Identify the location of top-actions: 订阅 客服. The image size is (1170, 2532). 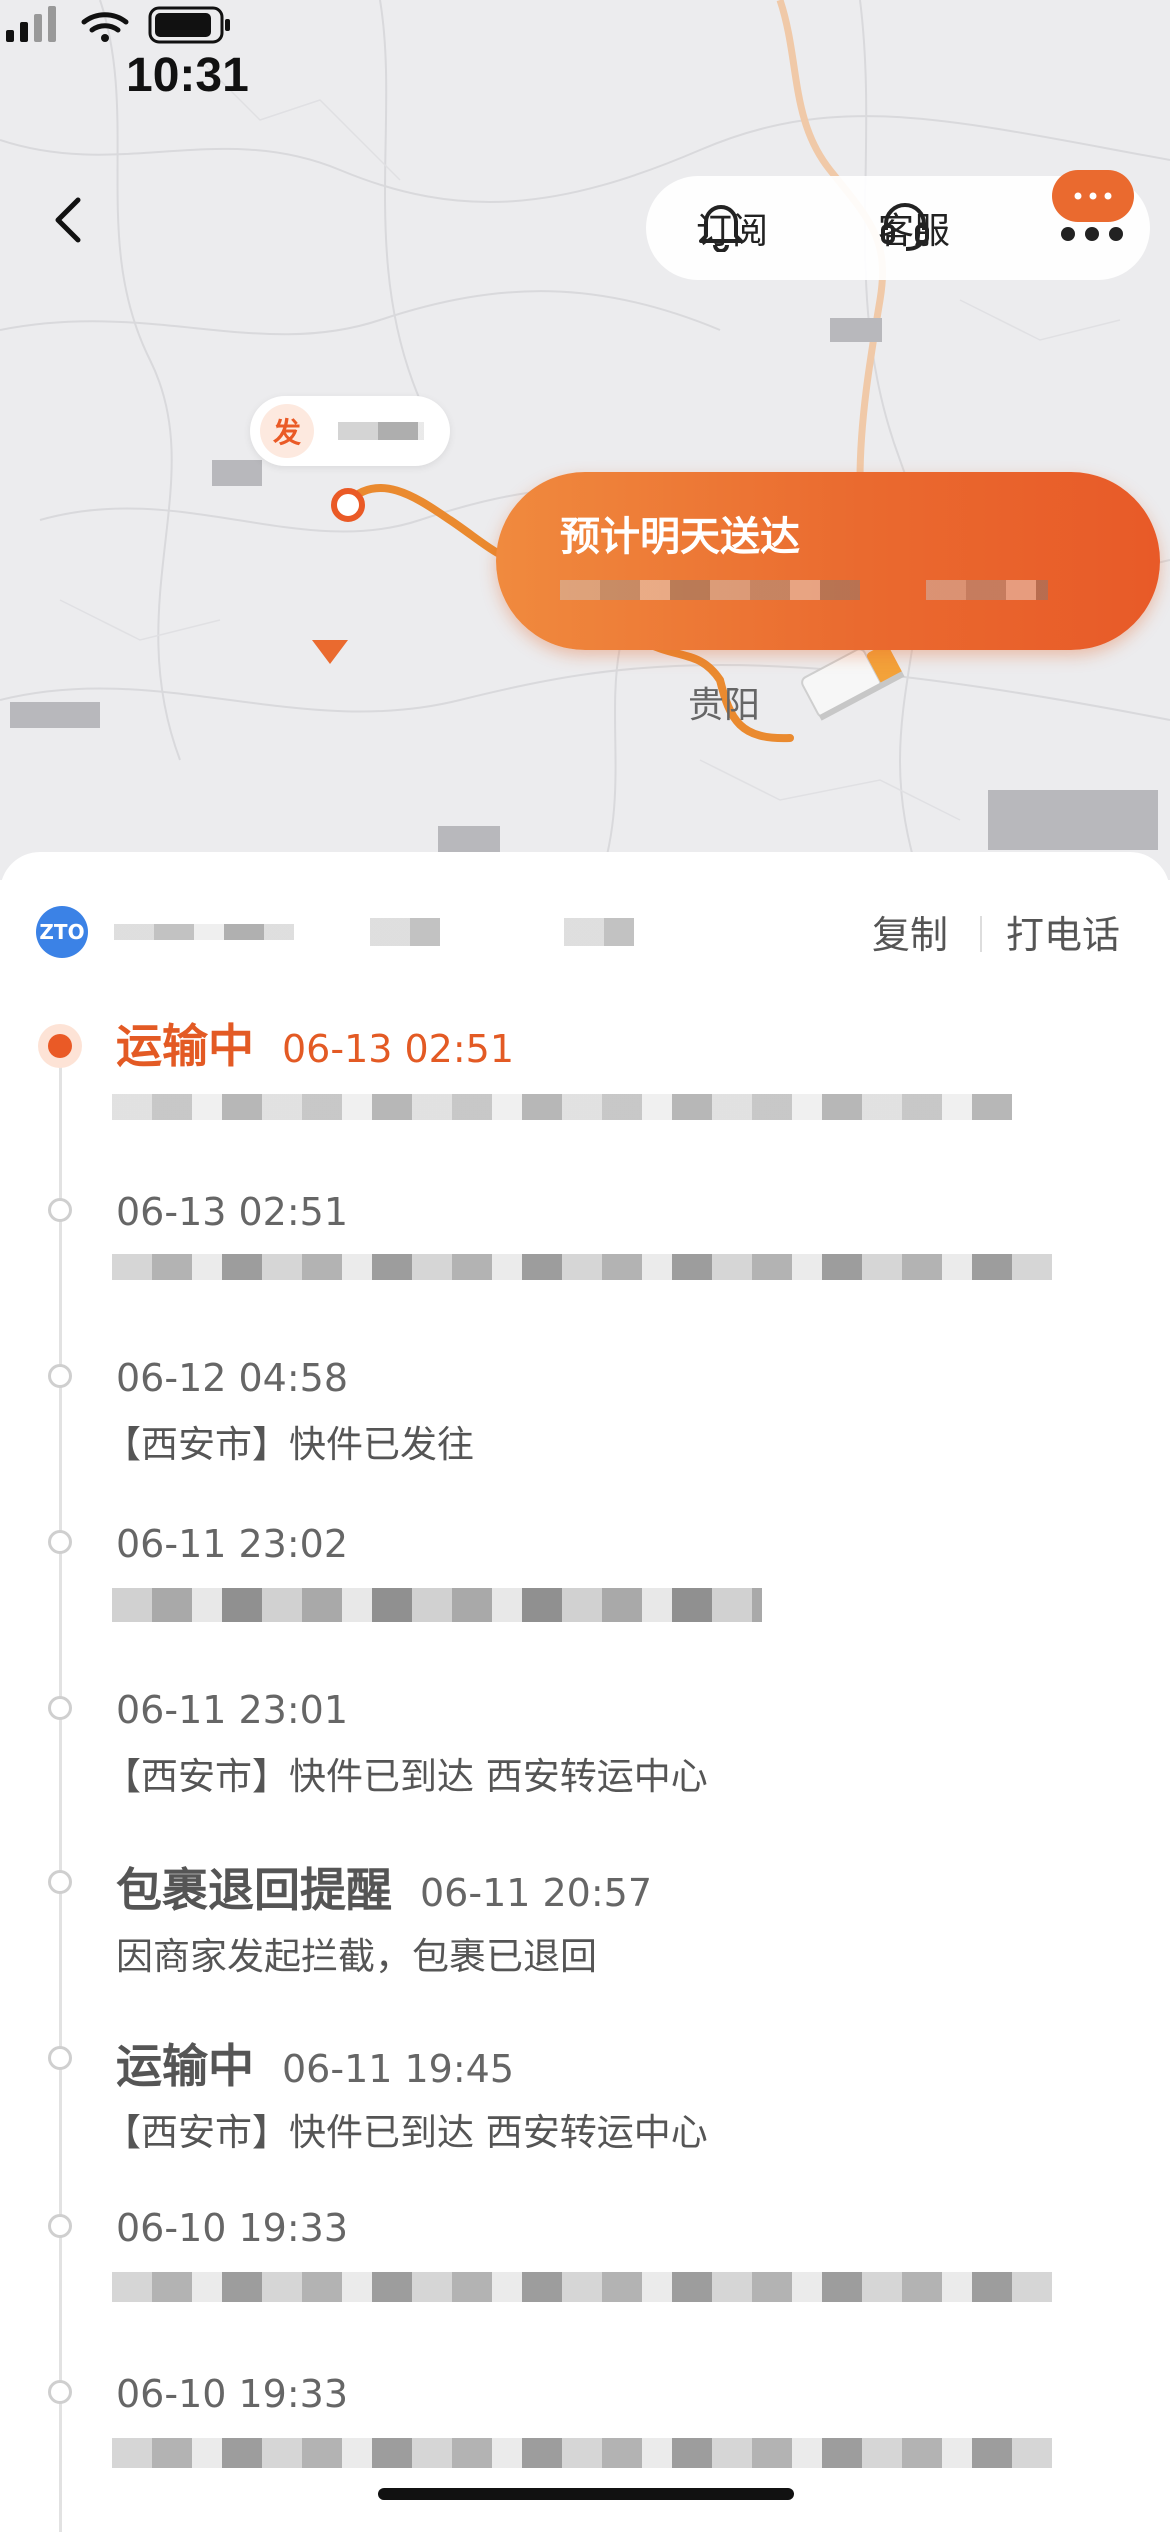
(898, 225).